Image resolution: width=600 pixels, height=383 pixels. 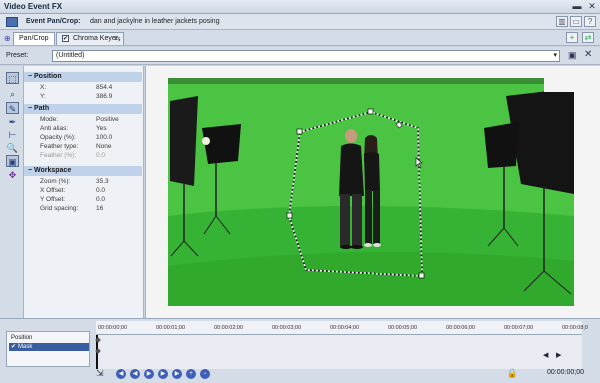 What do you see at coordinates (83, 137) in the screenshot?
I see `property-row: Opacity (%): 100.0` at bounding box center [83, 137].